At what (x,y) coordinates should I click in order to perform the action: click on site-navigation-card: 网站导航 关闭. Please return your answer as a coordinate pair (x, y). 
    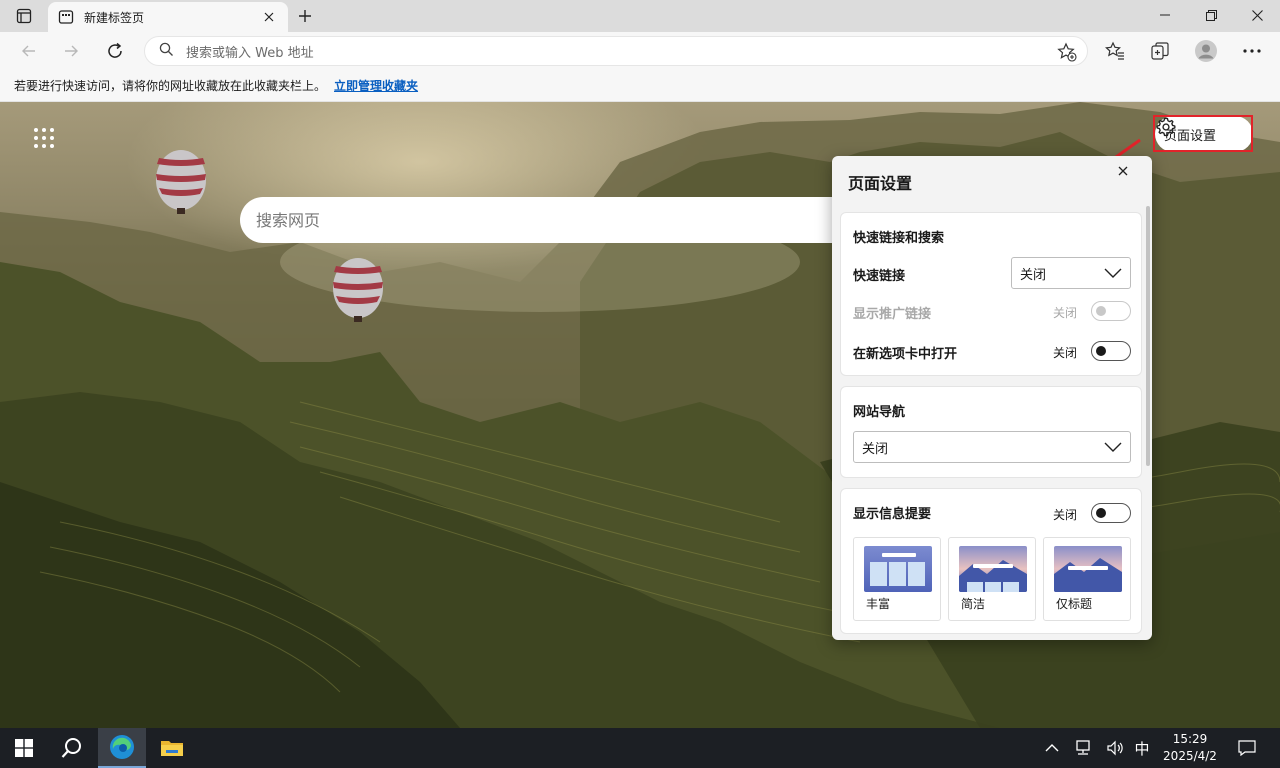
    Looking at the image, I should click on (991, 432).